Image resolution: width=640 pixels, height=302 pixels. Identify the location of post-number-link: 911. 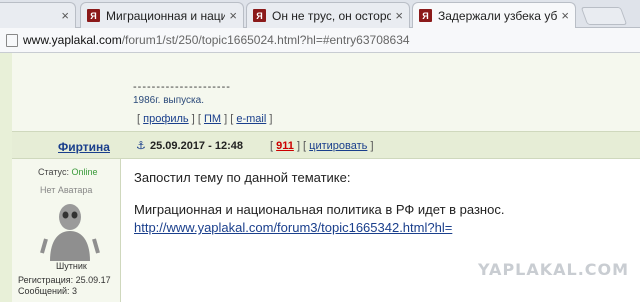
(285, 146).